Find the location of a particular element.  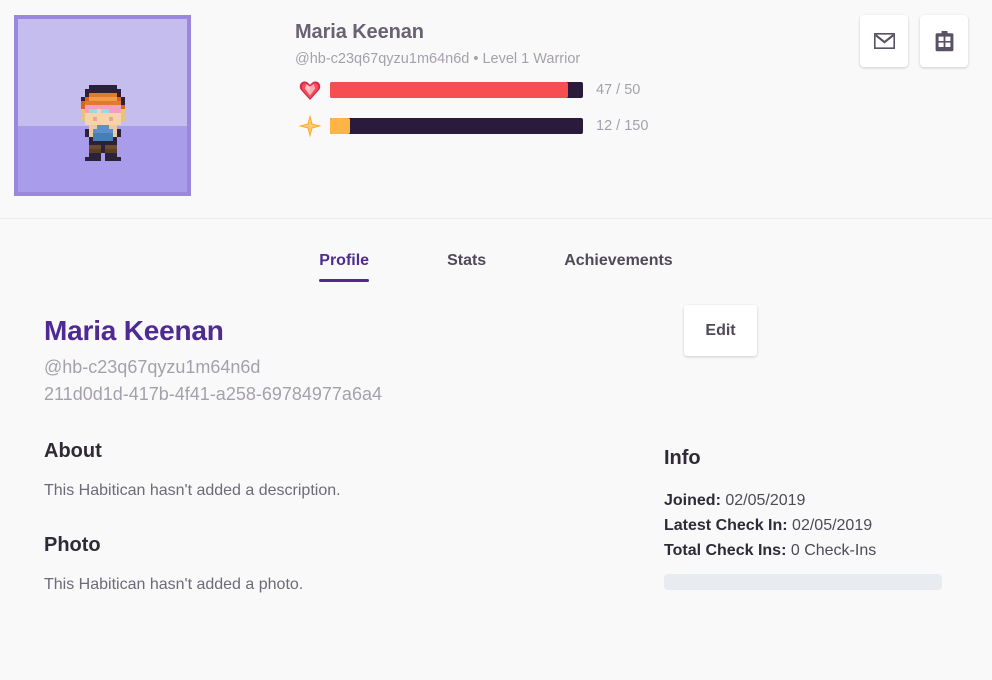

info-heading: Info is located at coordinates (682, 458).